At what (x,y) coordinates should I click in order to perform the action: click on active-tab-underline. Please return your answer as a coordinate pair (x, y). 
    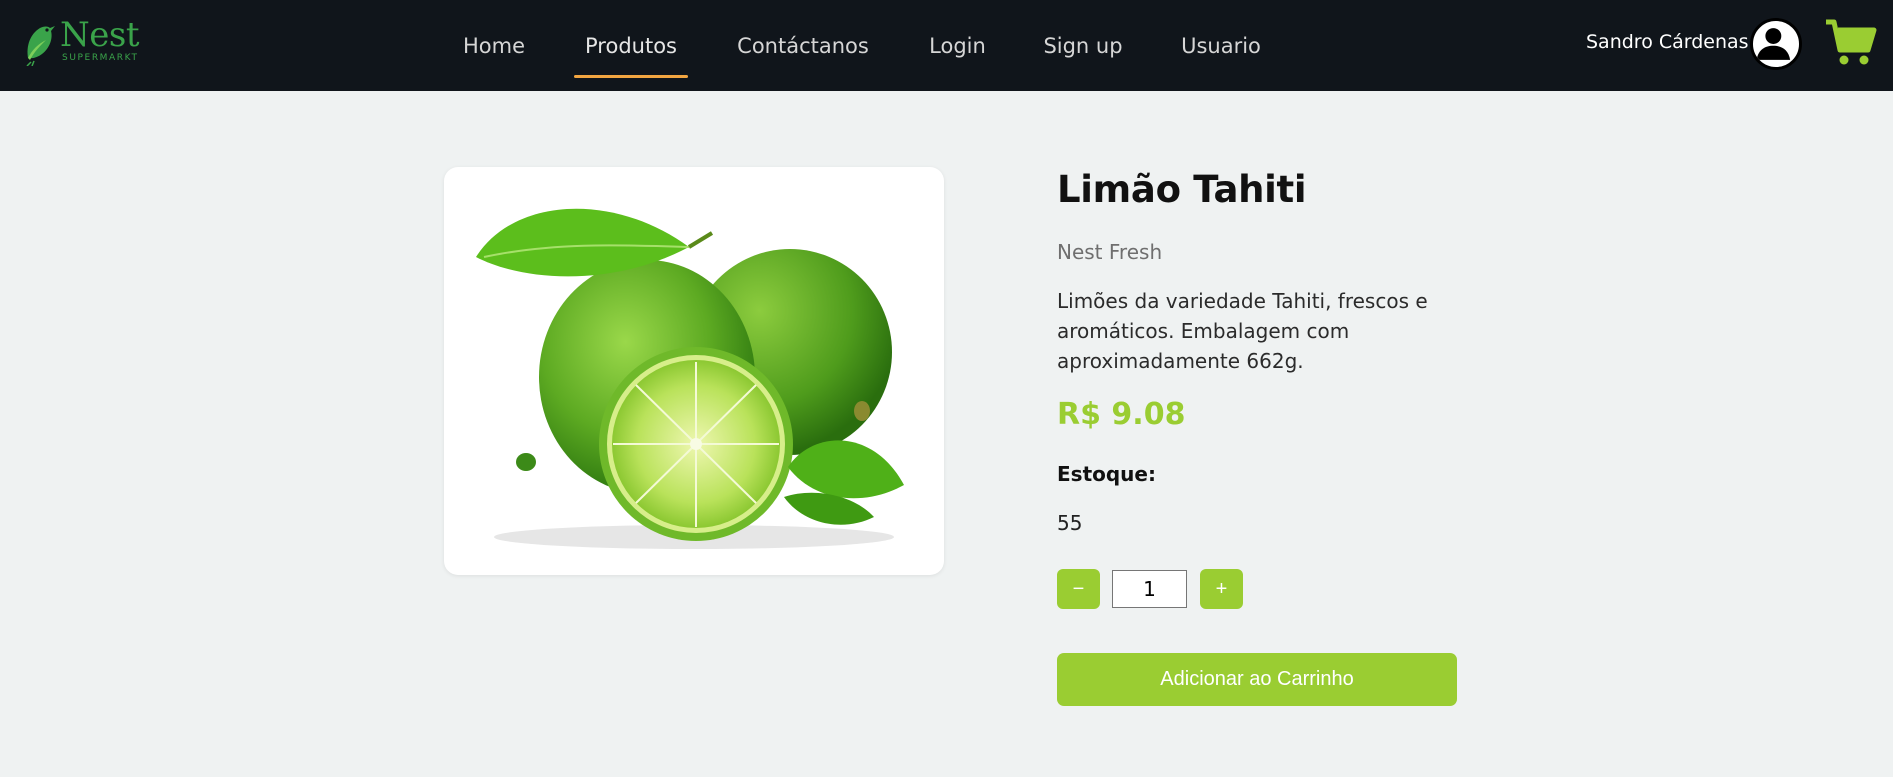
    Looking at the image, I should click on (631, 76).